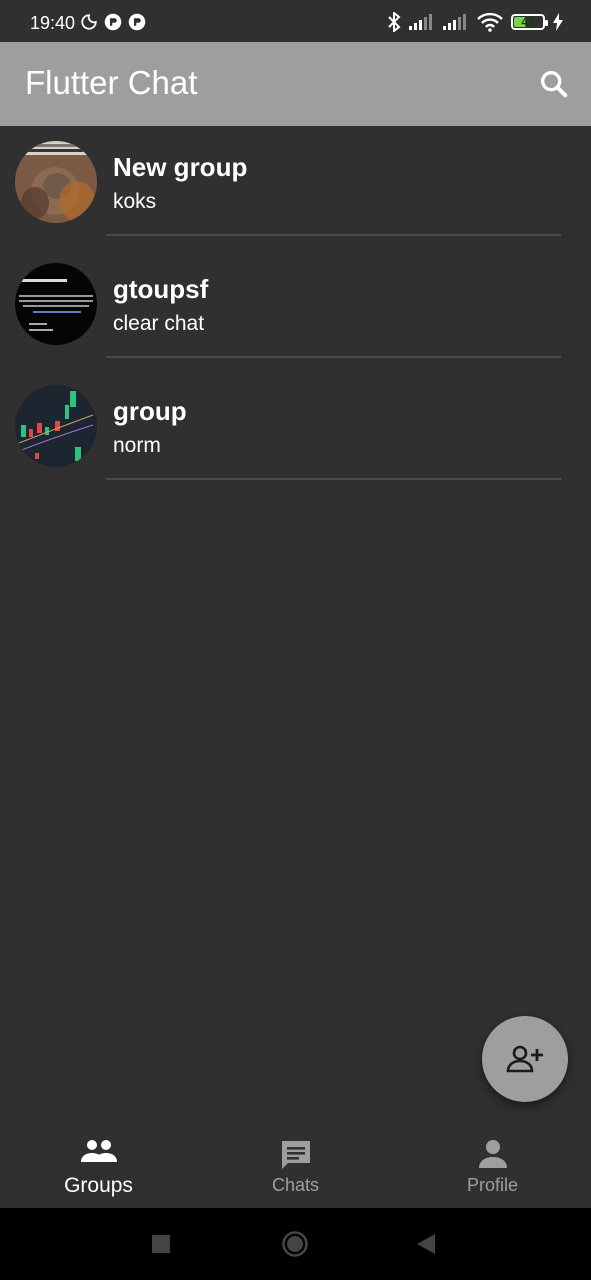 The width and height of the screenshot is (591, 1280). I want to click on battery-icon: 43, so click(529, 22).